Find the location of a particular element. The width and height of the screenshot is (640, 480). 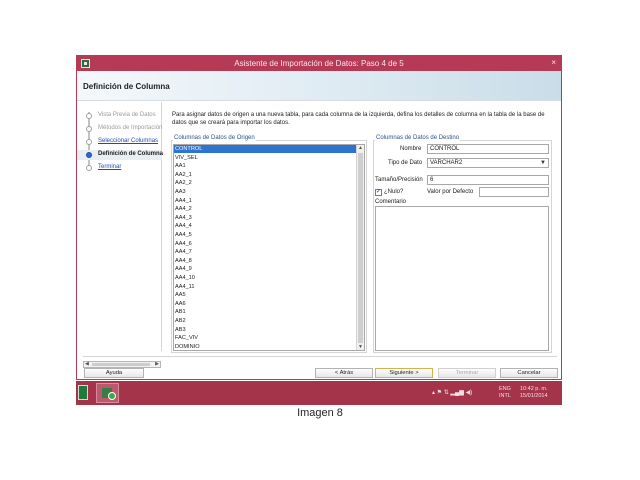

step-metodos-importacion: Métodos de Importación is located at coordinates (130, 128).